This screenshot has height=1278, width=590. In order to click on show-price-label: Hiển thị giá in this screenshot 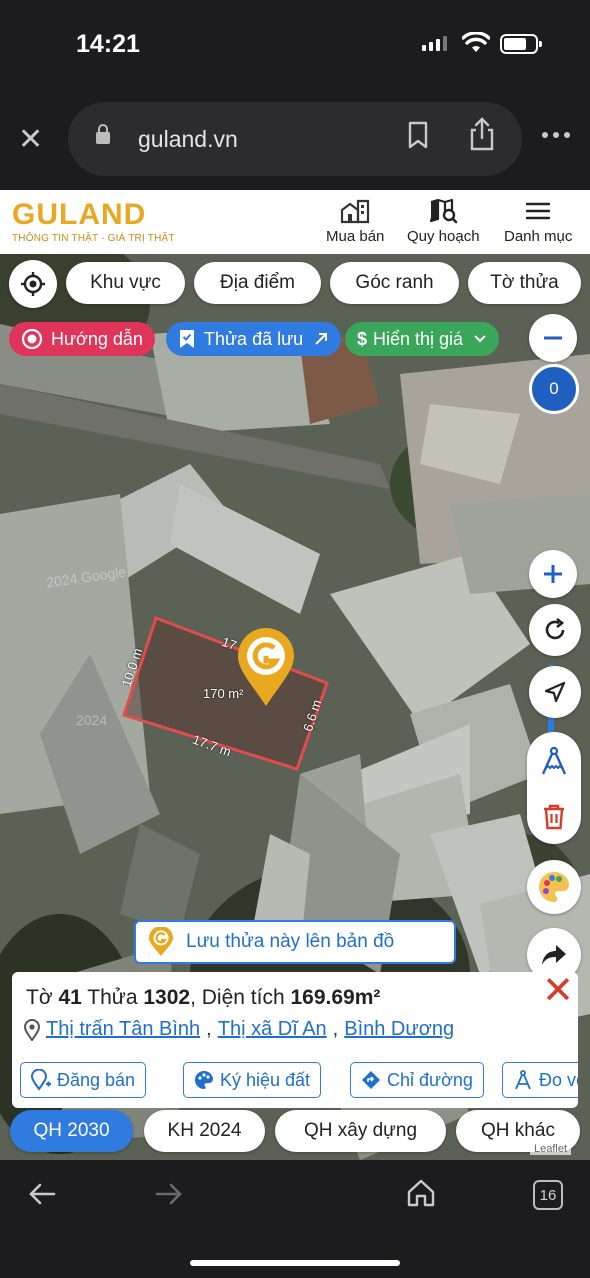, I will do `click(418, 338)`.